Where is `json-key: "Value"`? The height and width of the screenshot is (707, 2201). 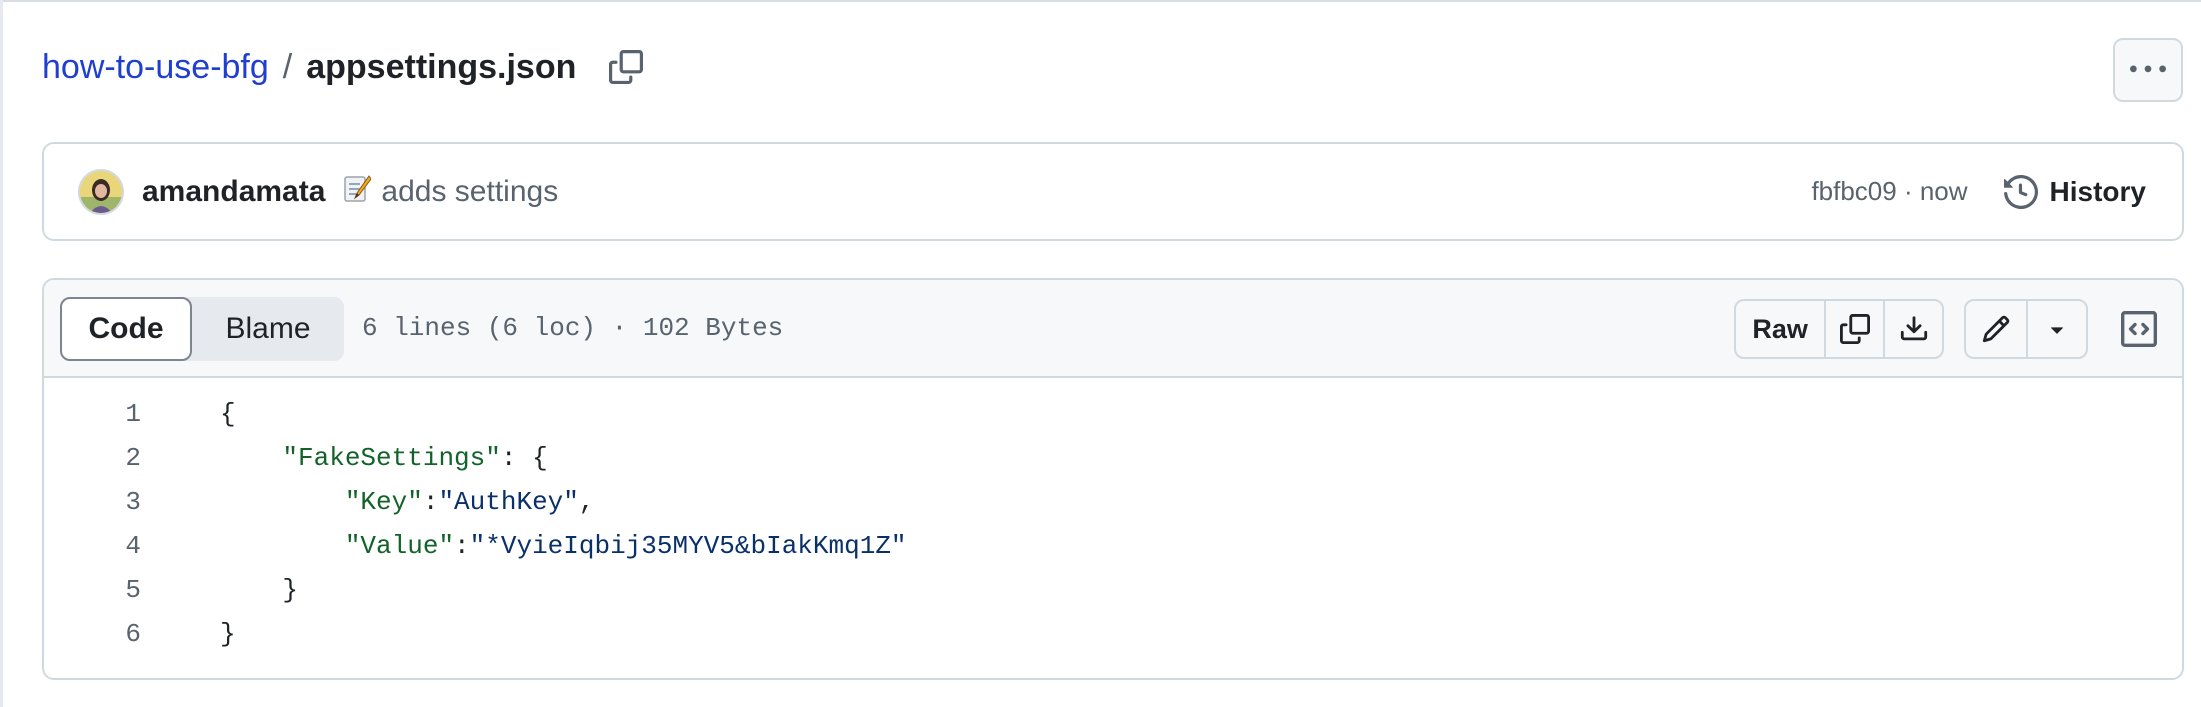
json-key: "Value" is located at coordinates (399, 546).